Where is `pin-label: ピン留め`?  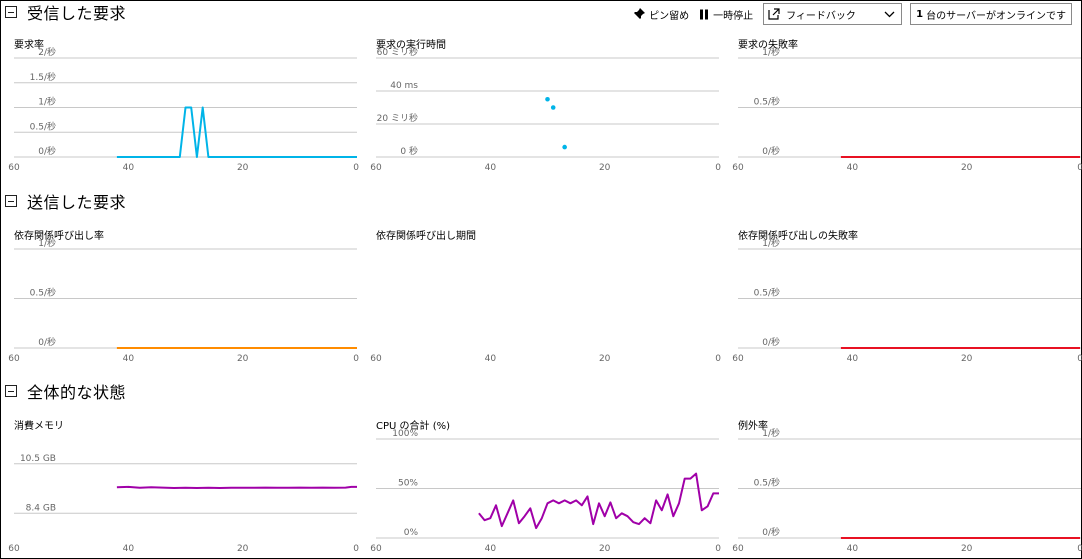
pin-label: ピン留め is located at coordinates (669, 16).